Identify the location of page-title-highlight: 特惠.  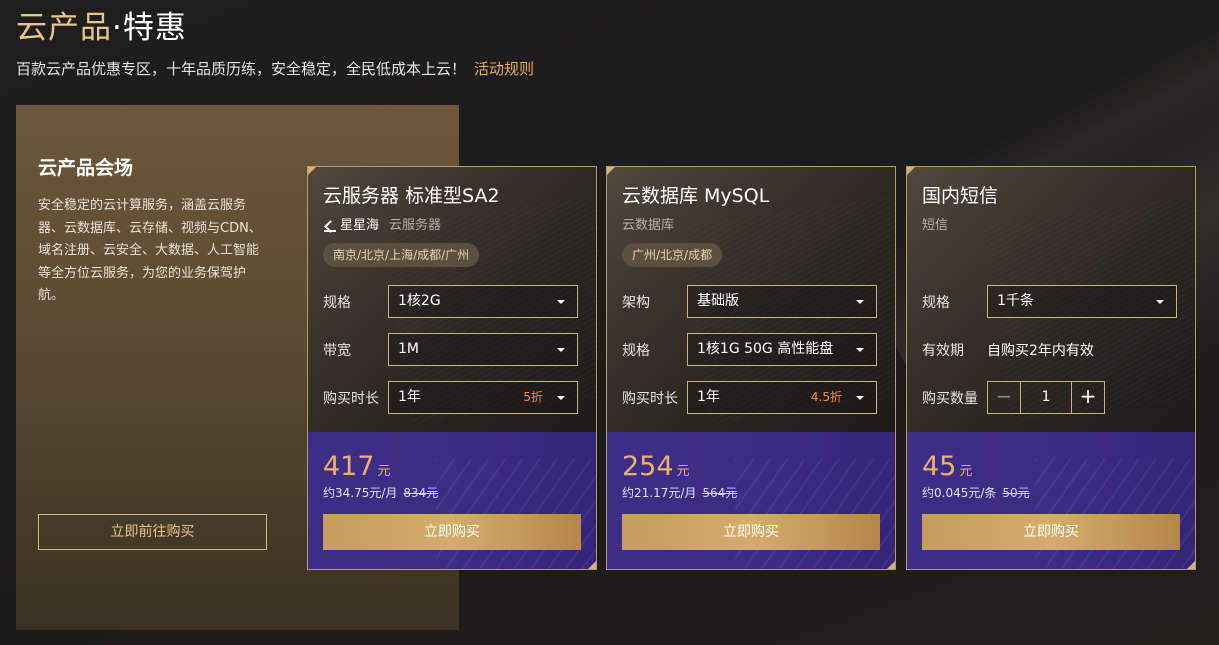
(154, 28).